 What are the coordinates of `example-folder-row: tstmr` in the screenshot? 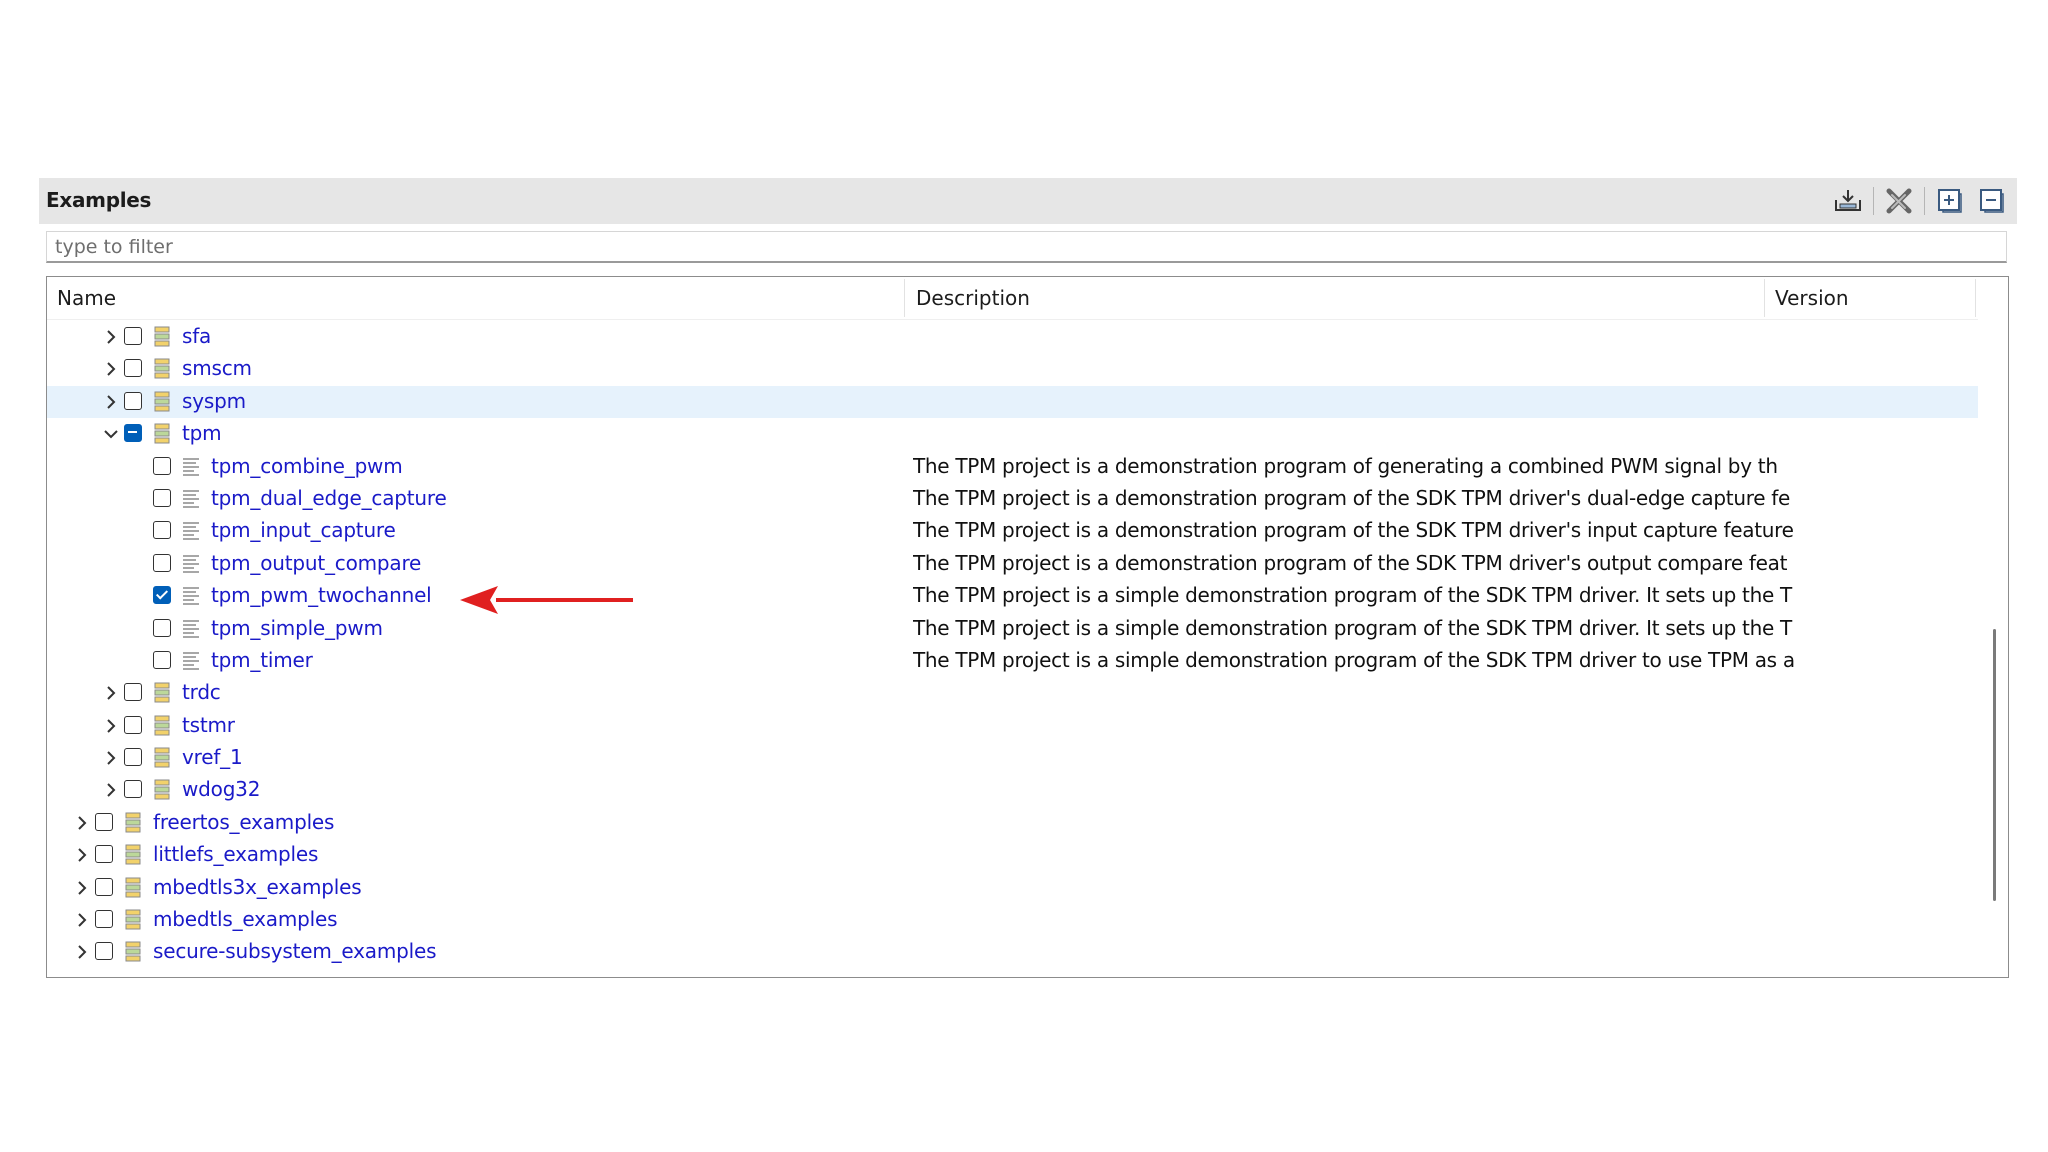 It's located at (1013, 726).